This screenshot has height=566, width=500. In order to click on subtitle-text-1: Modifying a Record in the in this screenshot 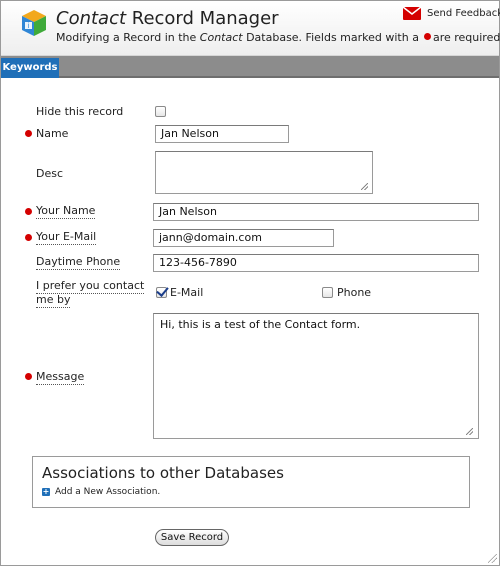, I will do `click(128, 37)`.